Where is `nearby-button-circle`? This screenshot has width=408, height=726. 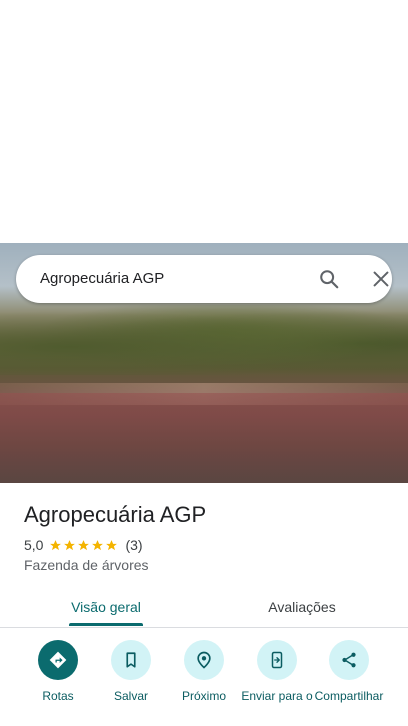
nearby-button-circle is located at coordinates (204, 660).